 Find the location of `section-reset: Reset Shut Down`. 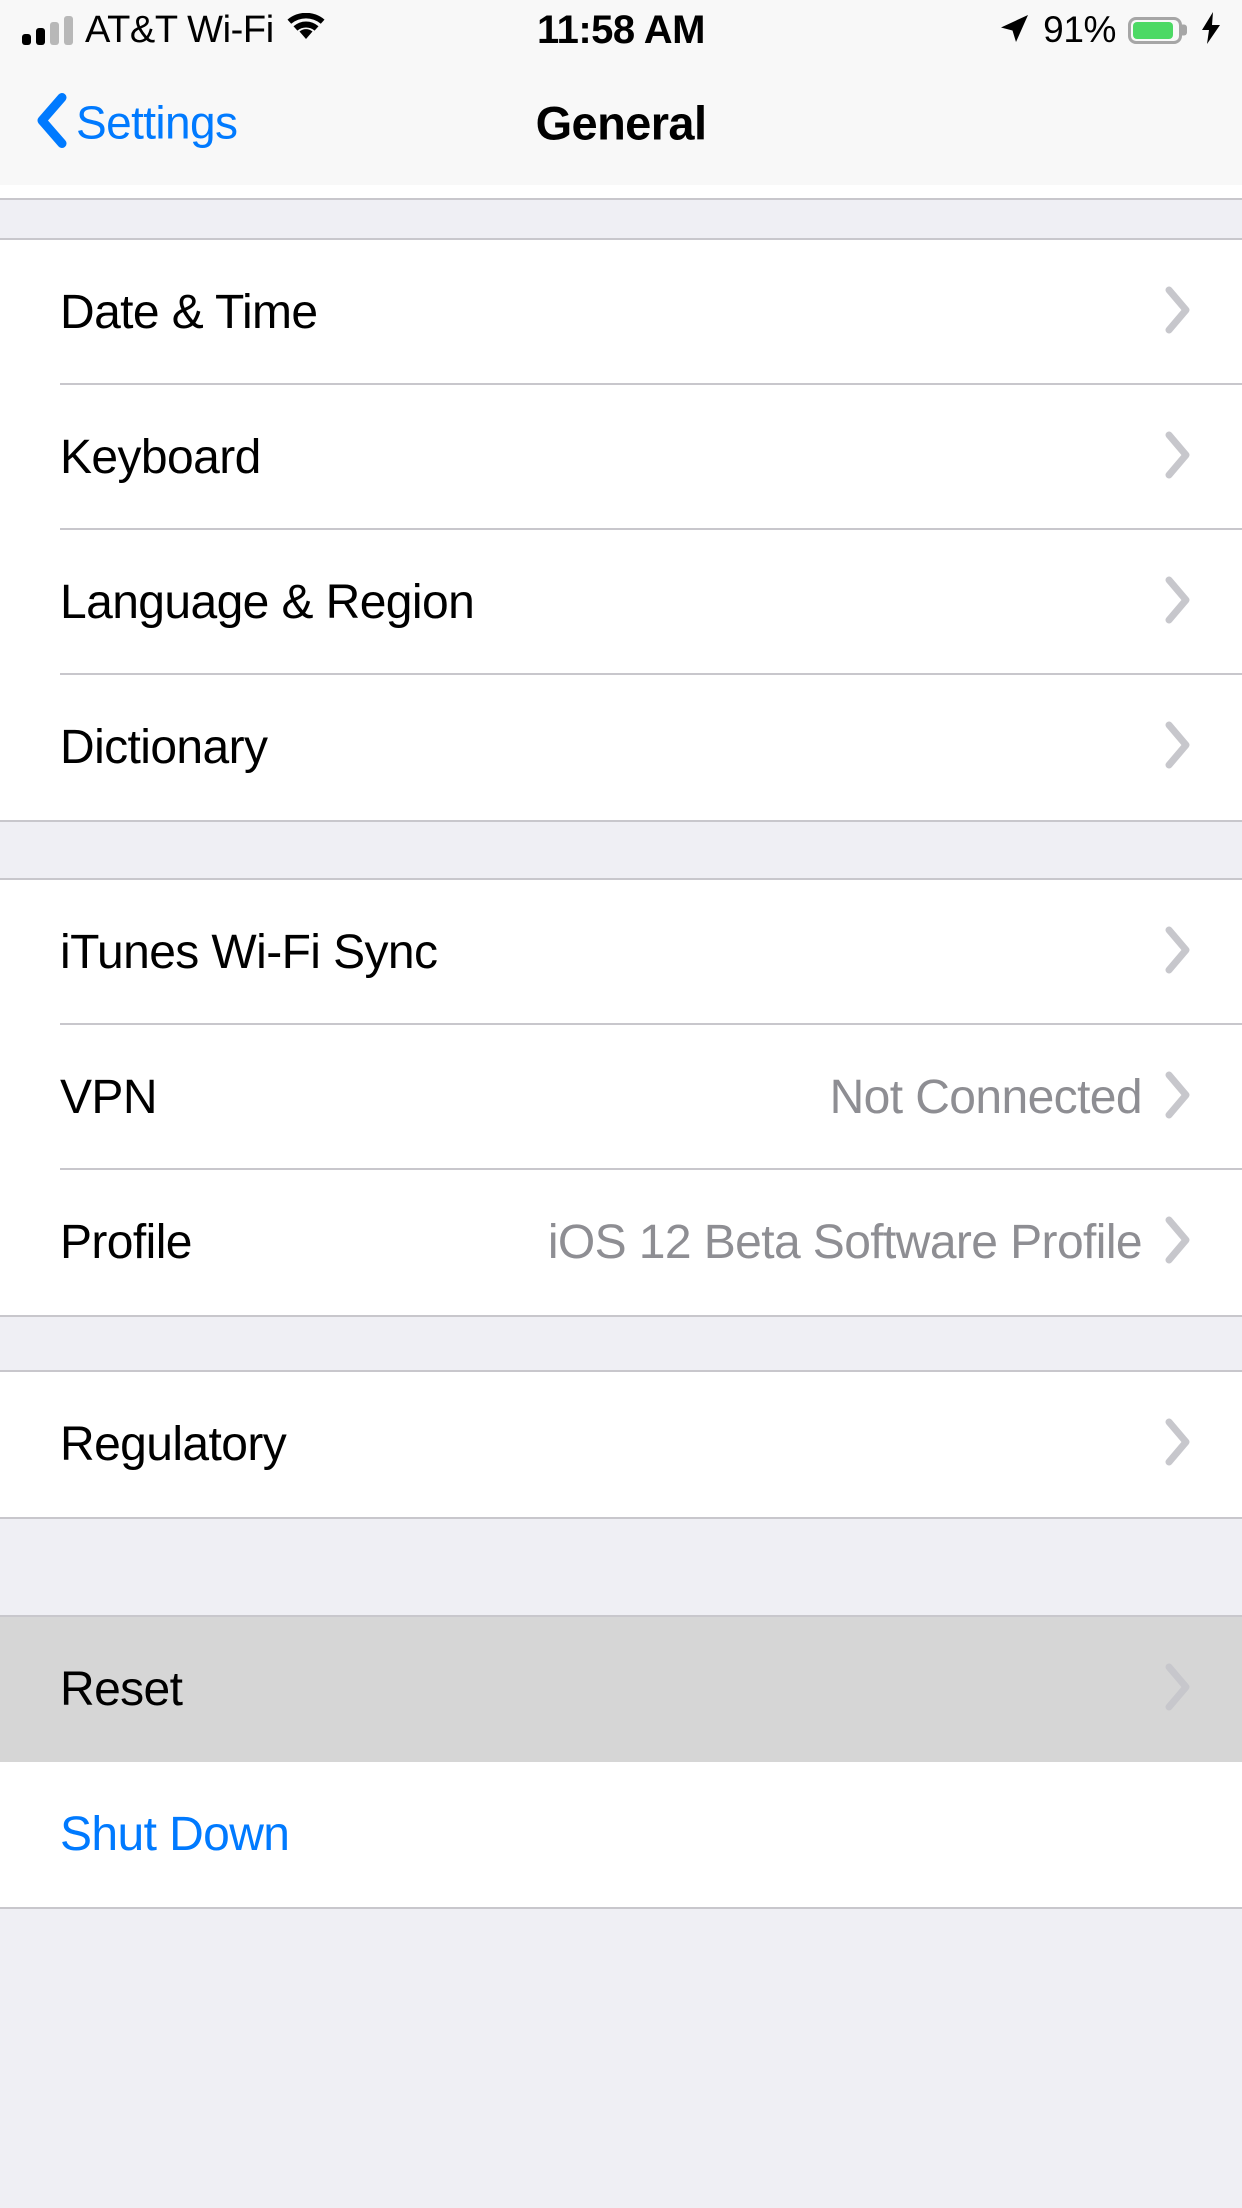

section-reset: Reset Shut Down is located at coordinates (621, 1762).